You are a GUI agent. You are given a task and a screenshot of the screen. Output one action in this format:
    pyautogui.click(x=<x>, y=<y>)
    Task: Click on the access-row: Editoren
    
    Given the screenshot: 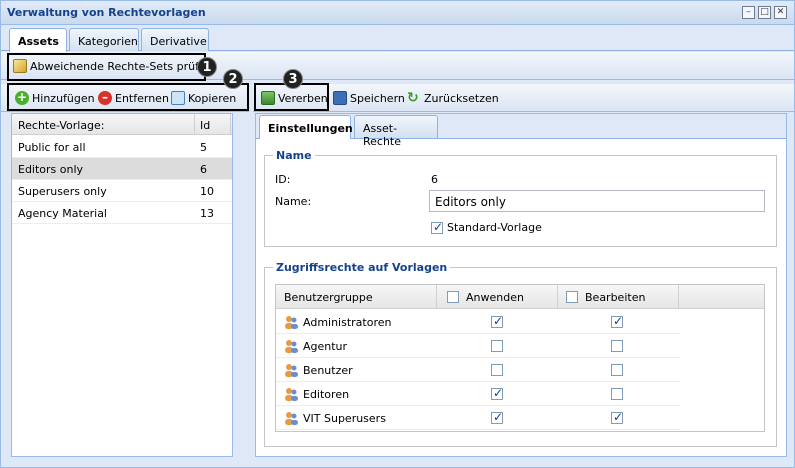 What is the action you would take?
    pyautogui.click(x=478, y=394)
    